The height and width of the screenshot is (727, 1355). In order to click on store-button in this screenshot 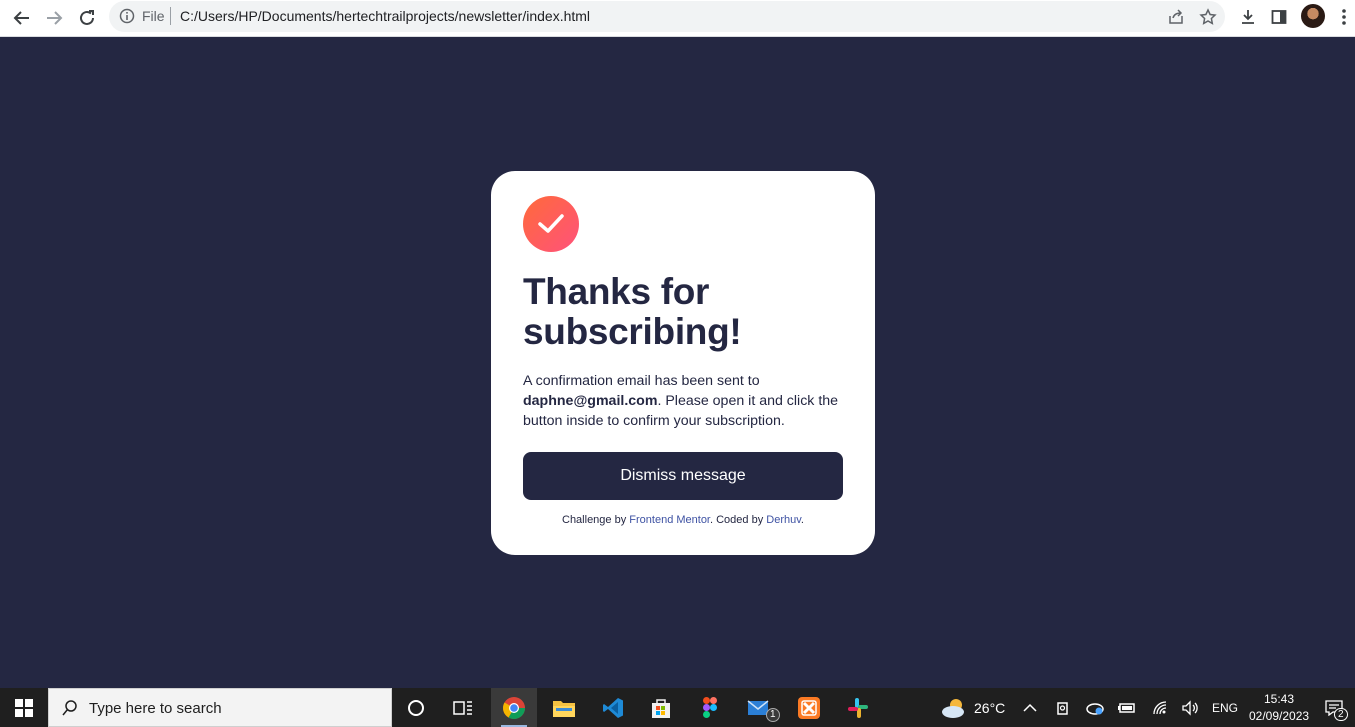, I will do `click(661, 707)`.